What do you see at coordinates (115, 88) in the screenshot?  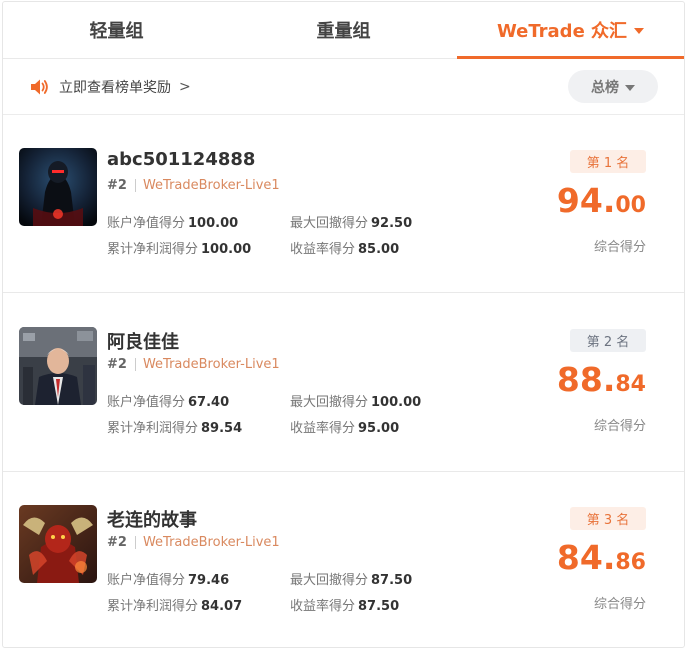 I see `notice-text: 立即查看榜单奖励` at bounding box center [115, 88].